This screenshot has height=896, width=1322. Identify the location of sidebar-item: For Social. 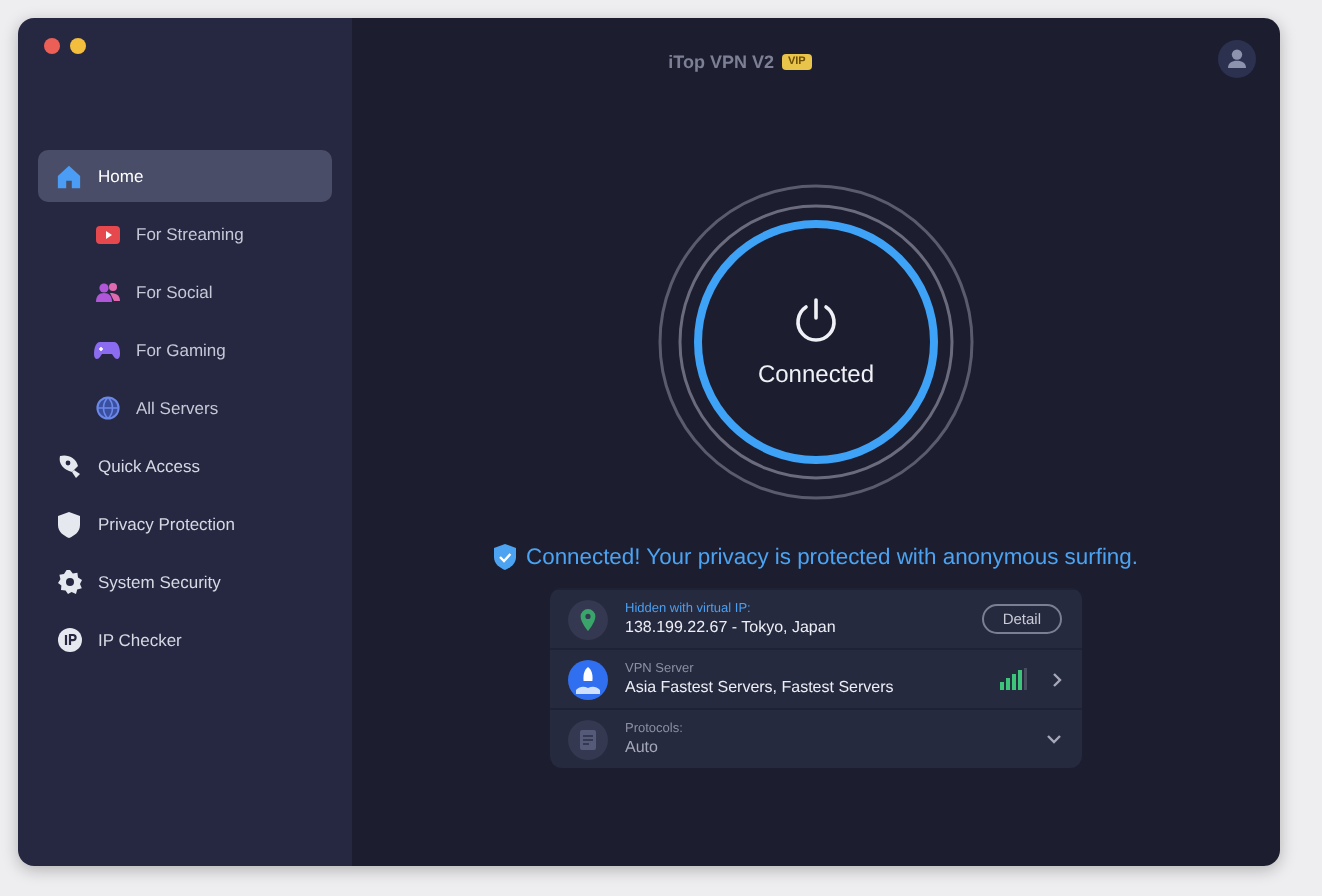
(185, 292).